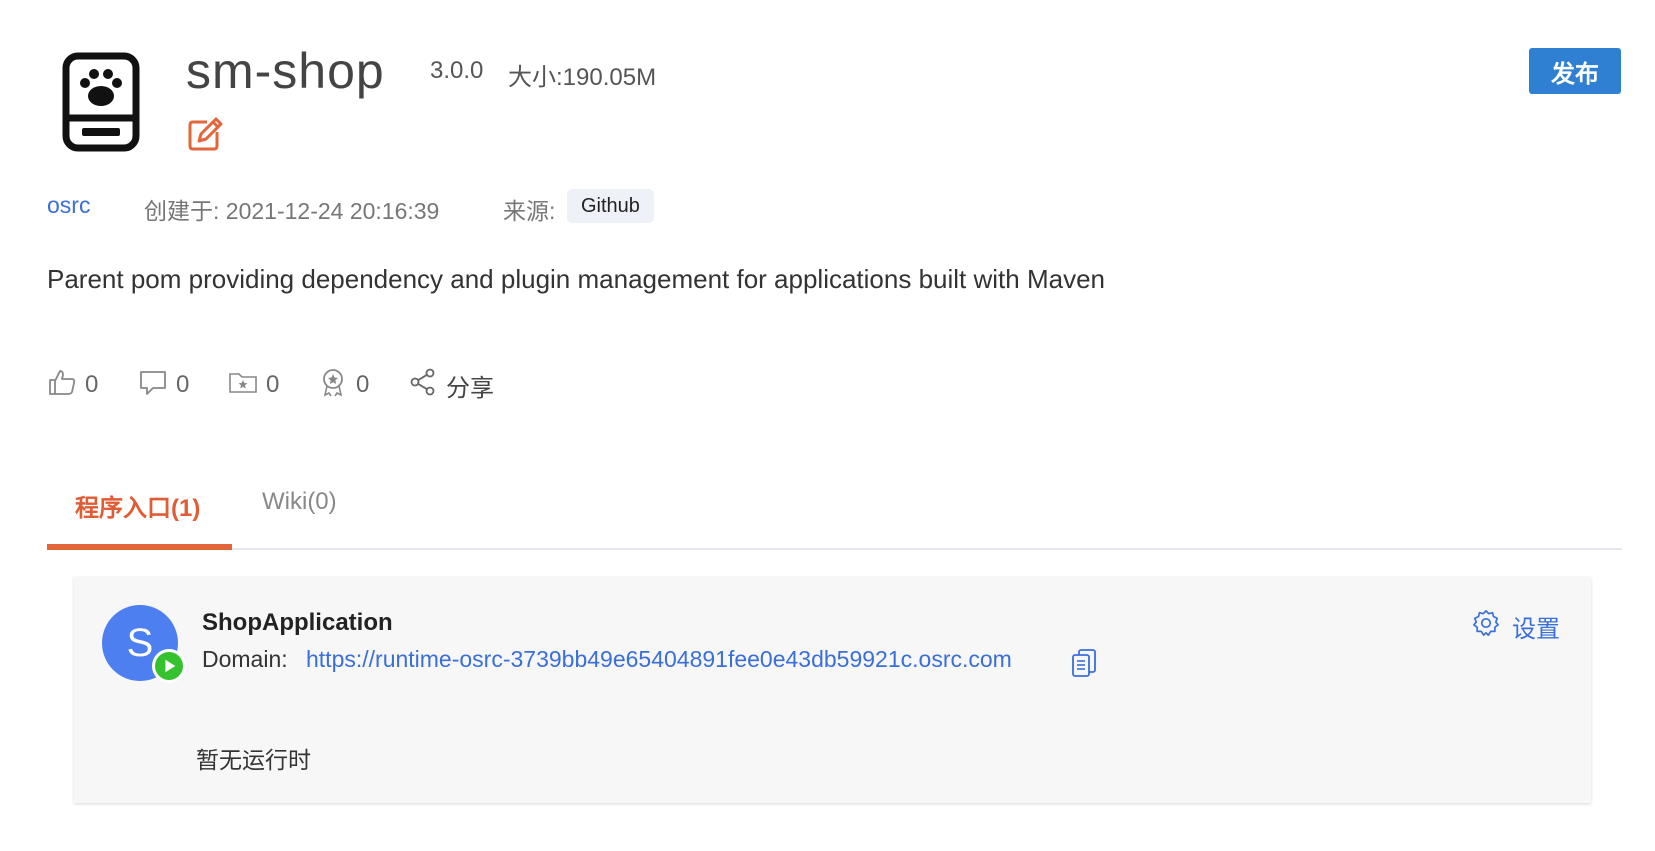 The image size is (1655, 851). Describe the element at coordinates (273, 384) in the screenshot. I see `favorite-count: 0` at that location.